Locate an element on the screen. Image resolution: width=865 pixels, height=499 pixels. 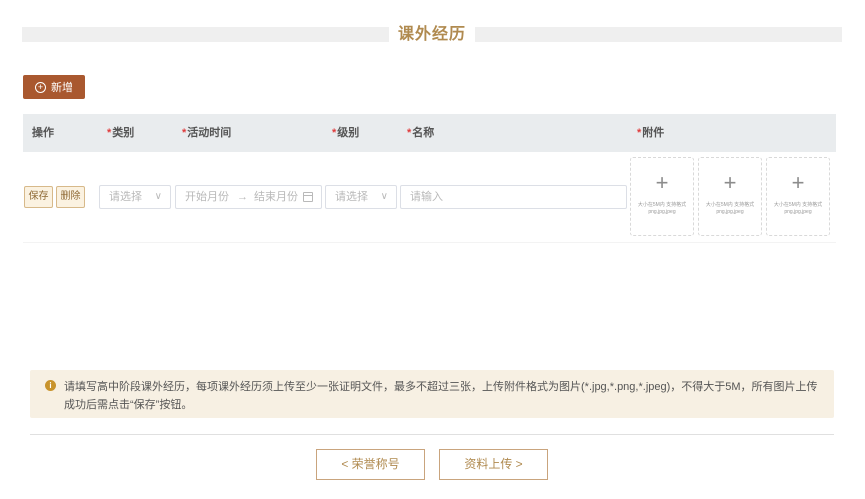
category-select: 请选择 ∨ is located at coordinates (135, 197).